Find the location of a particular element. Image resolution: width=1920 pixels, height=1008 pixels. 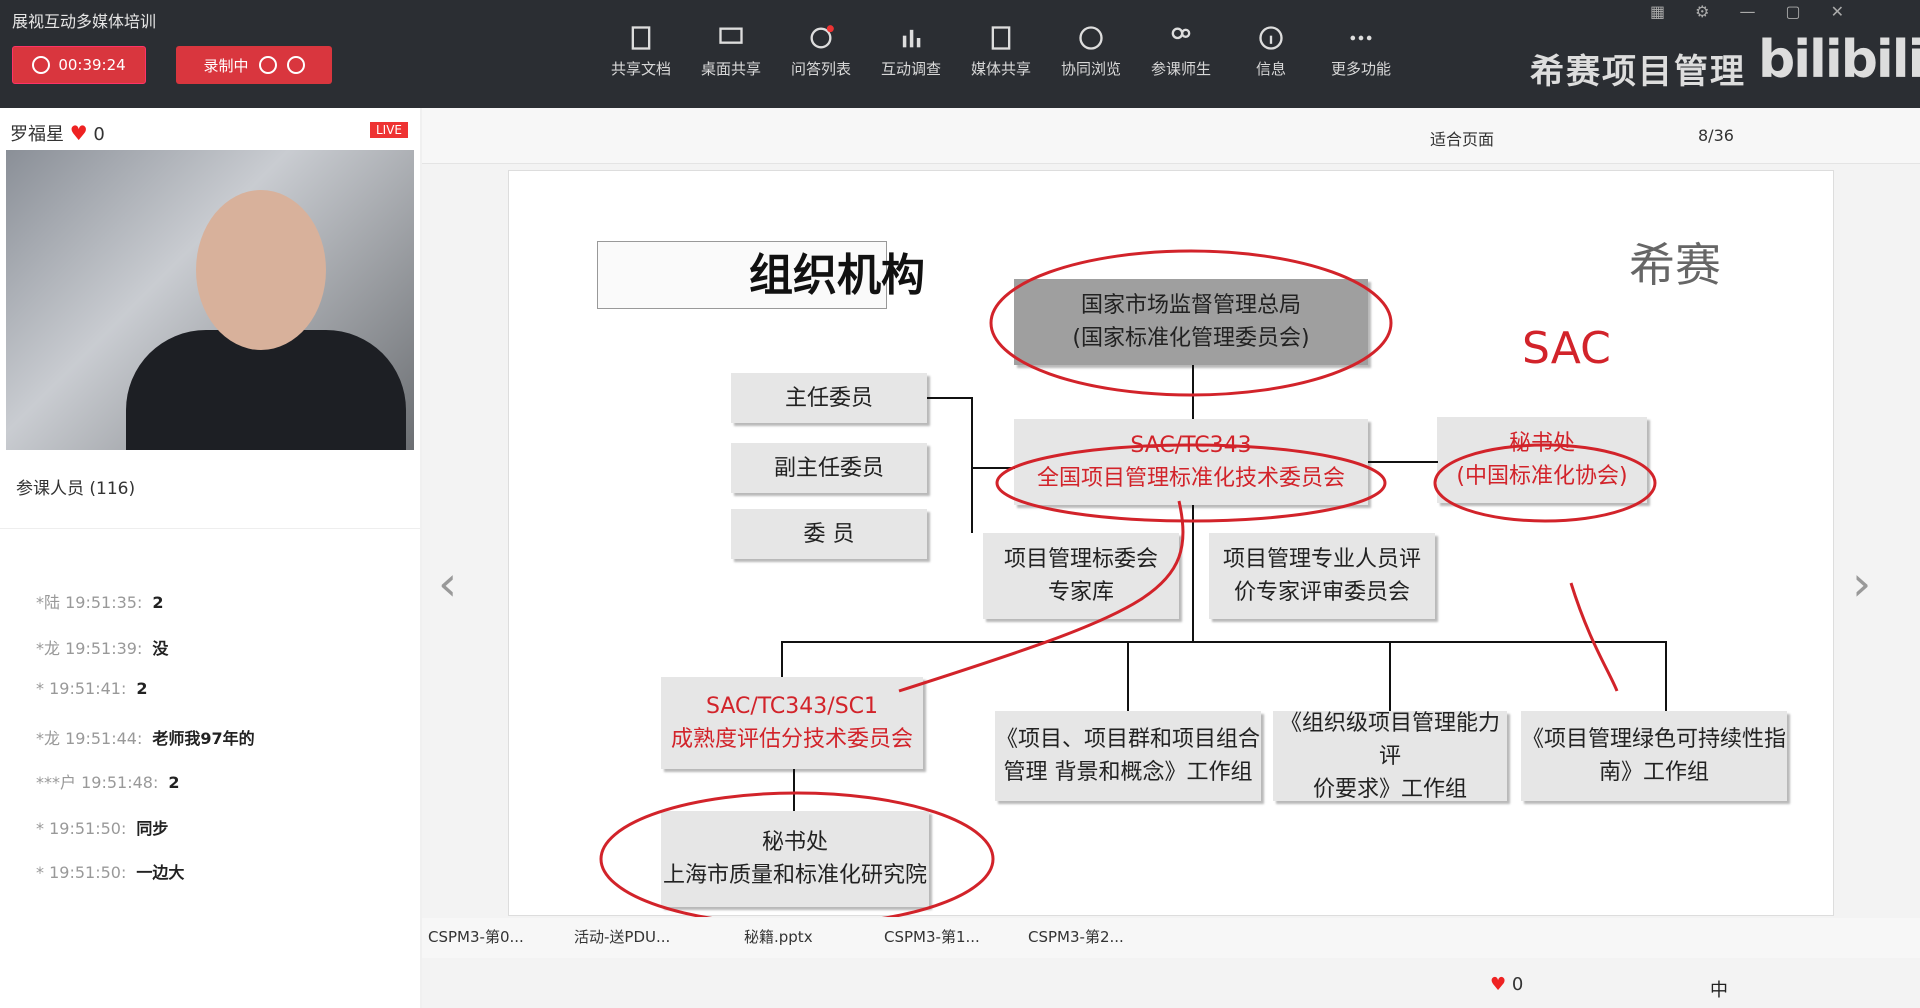

stop-record-icon is located at coordinates (295, 65).